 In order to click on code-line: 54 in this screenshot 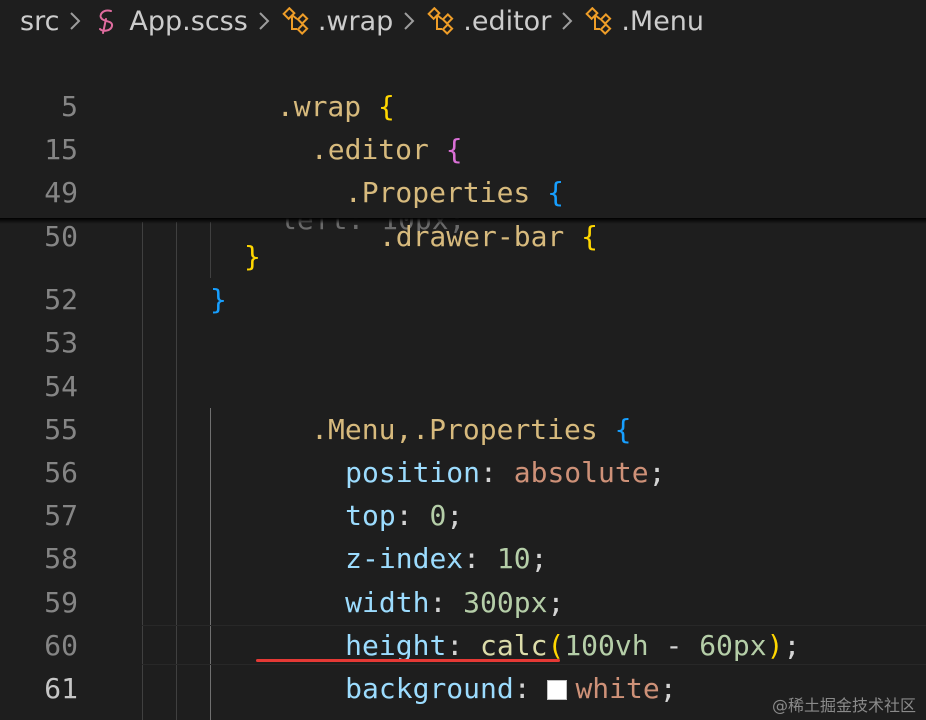, I will do `click(463, 362)`.